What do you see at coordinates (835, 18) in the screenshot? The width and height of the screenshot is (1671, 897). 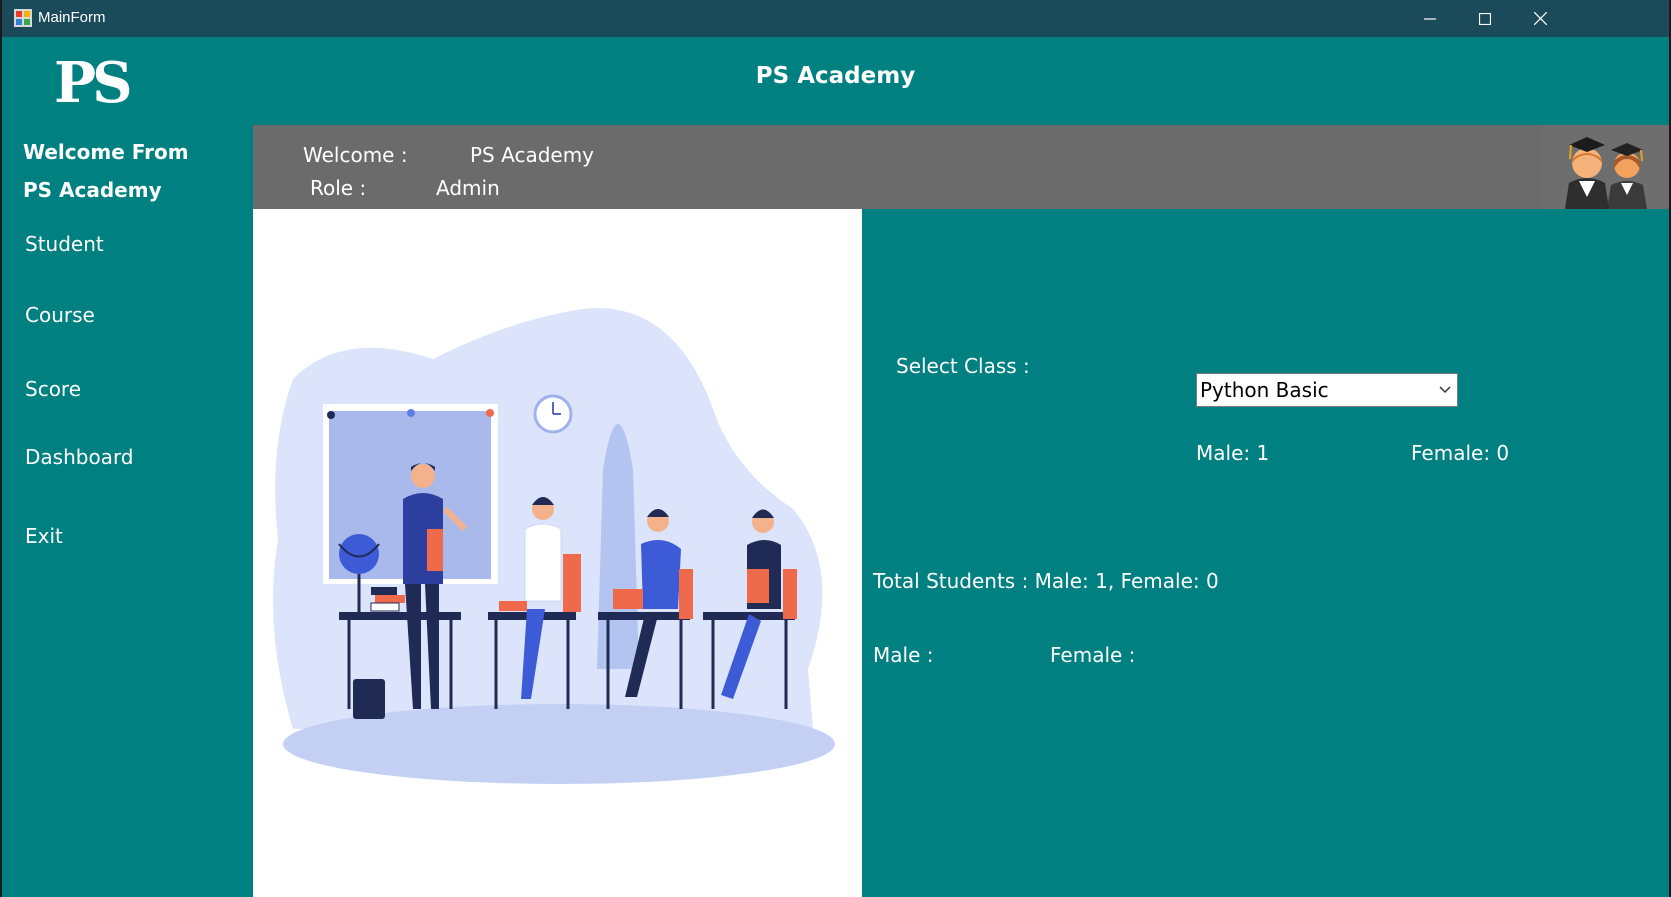 I see `title-bar: MainForm` at bounding box center [835, 18].